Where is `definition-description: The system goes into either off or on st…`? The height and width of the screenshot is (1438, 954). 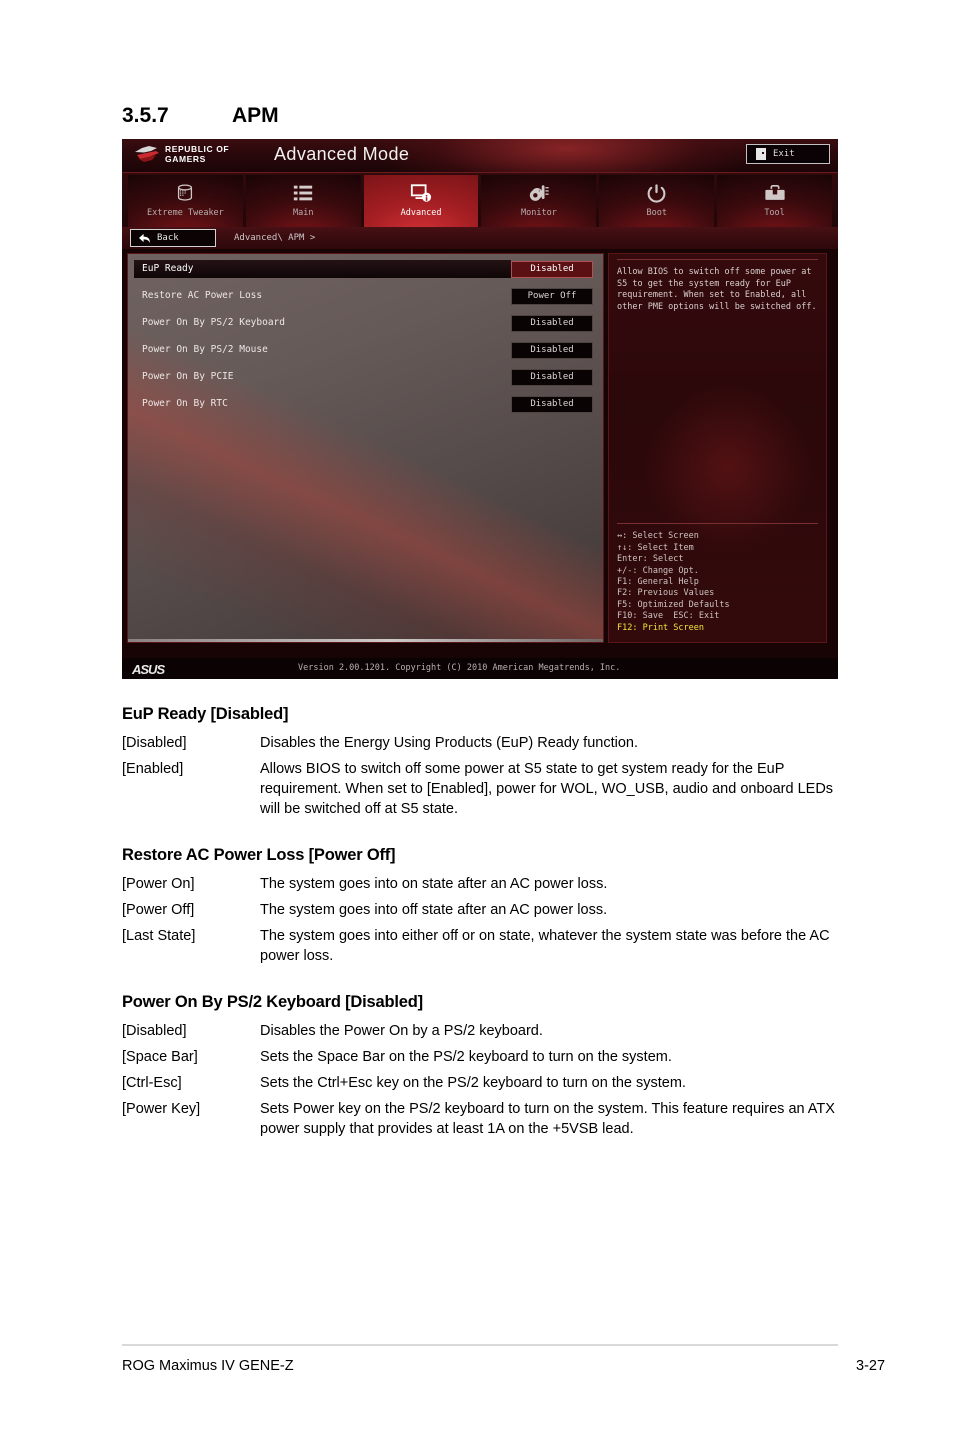 definition-description: The system goes into either off or on st… is located at coordinates (545, 946).